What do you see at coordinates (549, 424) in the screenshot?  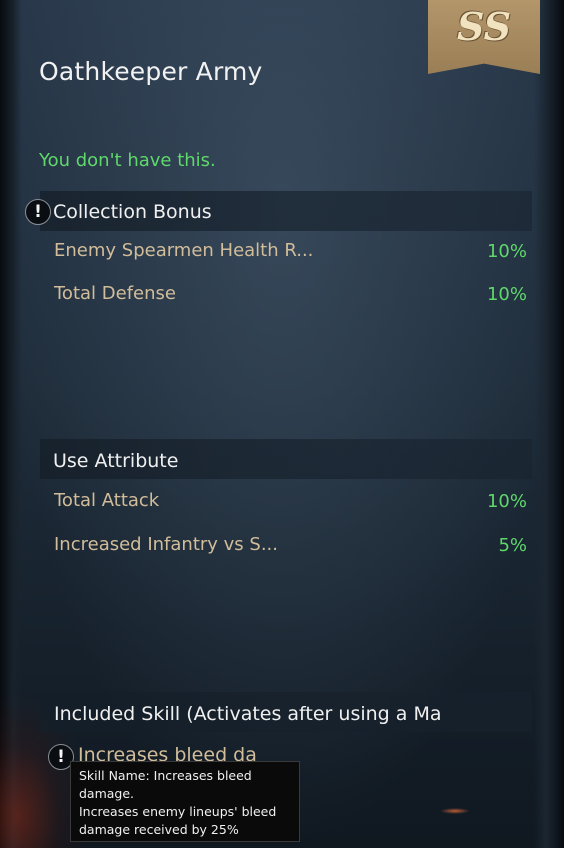 I see `panel-right-border` at bounding box center [549, 424].